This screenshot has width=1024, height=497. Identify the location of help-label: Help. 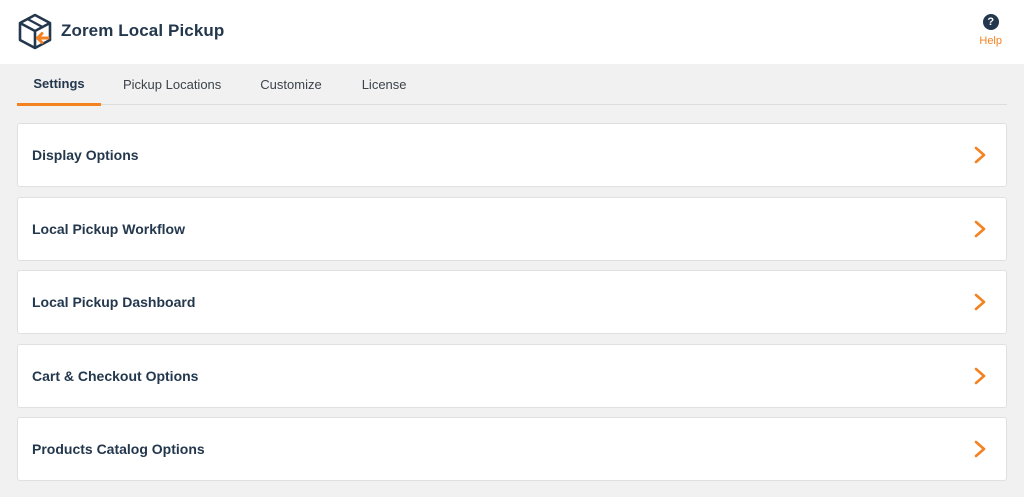
(990, 41).